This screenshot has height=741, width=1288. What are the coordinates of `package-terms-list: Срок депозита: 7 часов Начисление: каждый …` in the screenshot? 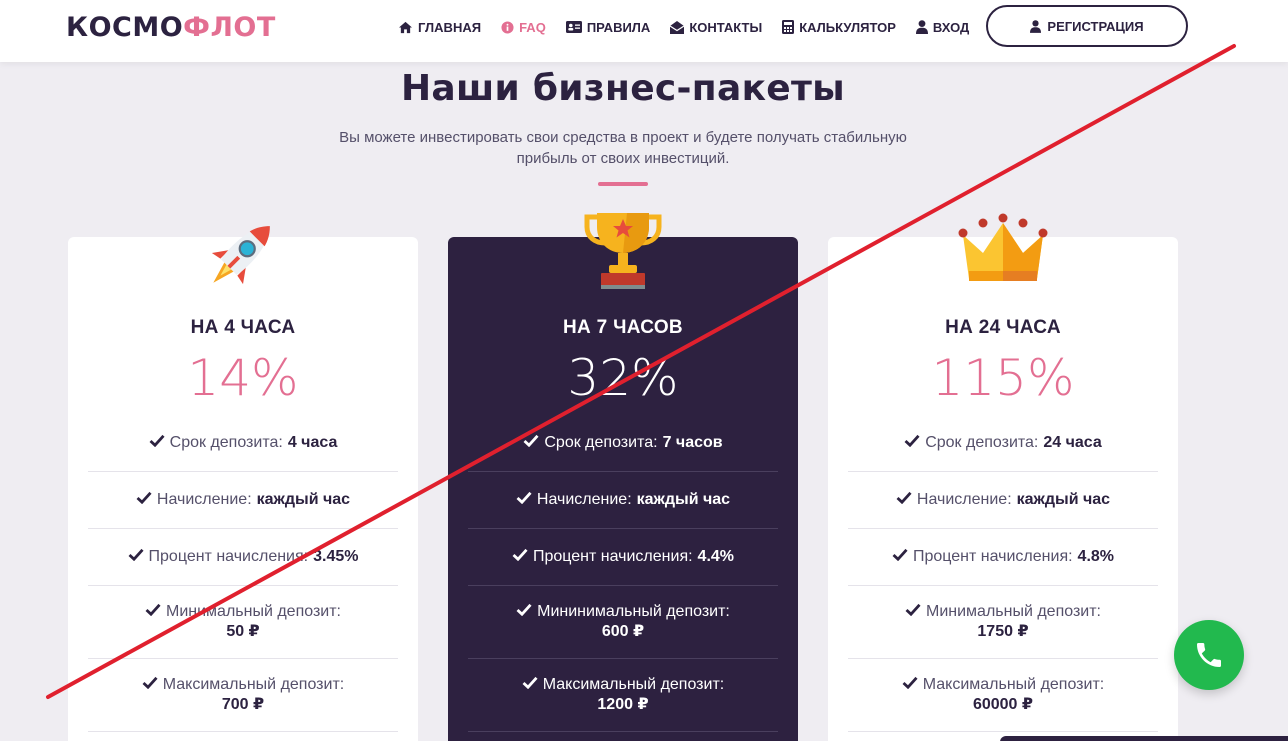 It's located at (623, 573).